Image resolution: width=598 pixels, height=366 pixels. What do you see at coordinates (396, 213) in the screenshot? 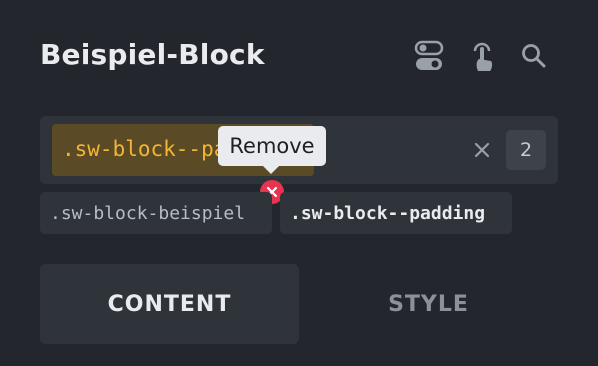
I see `class-tag: .sw-block--padding` at bounding box center [396, 213].